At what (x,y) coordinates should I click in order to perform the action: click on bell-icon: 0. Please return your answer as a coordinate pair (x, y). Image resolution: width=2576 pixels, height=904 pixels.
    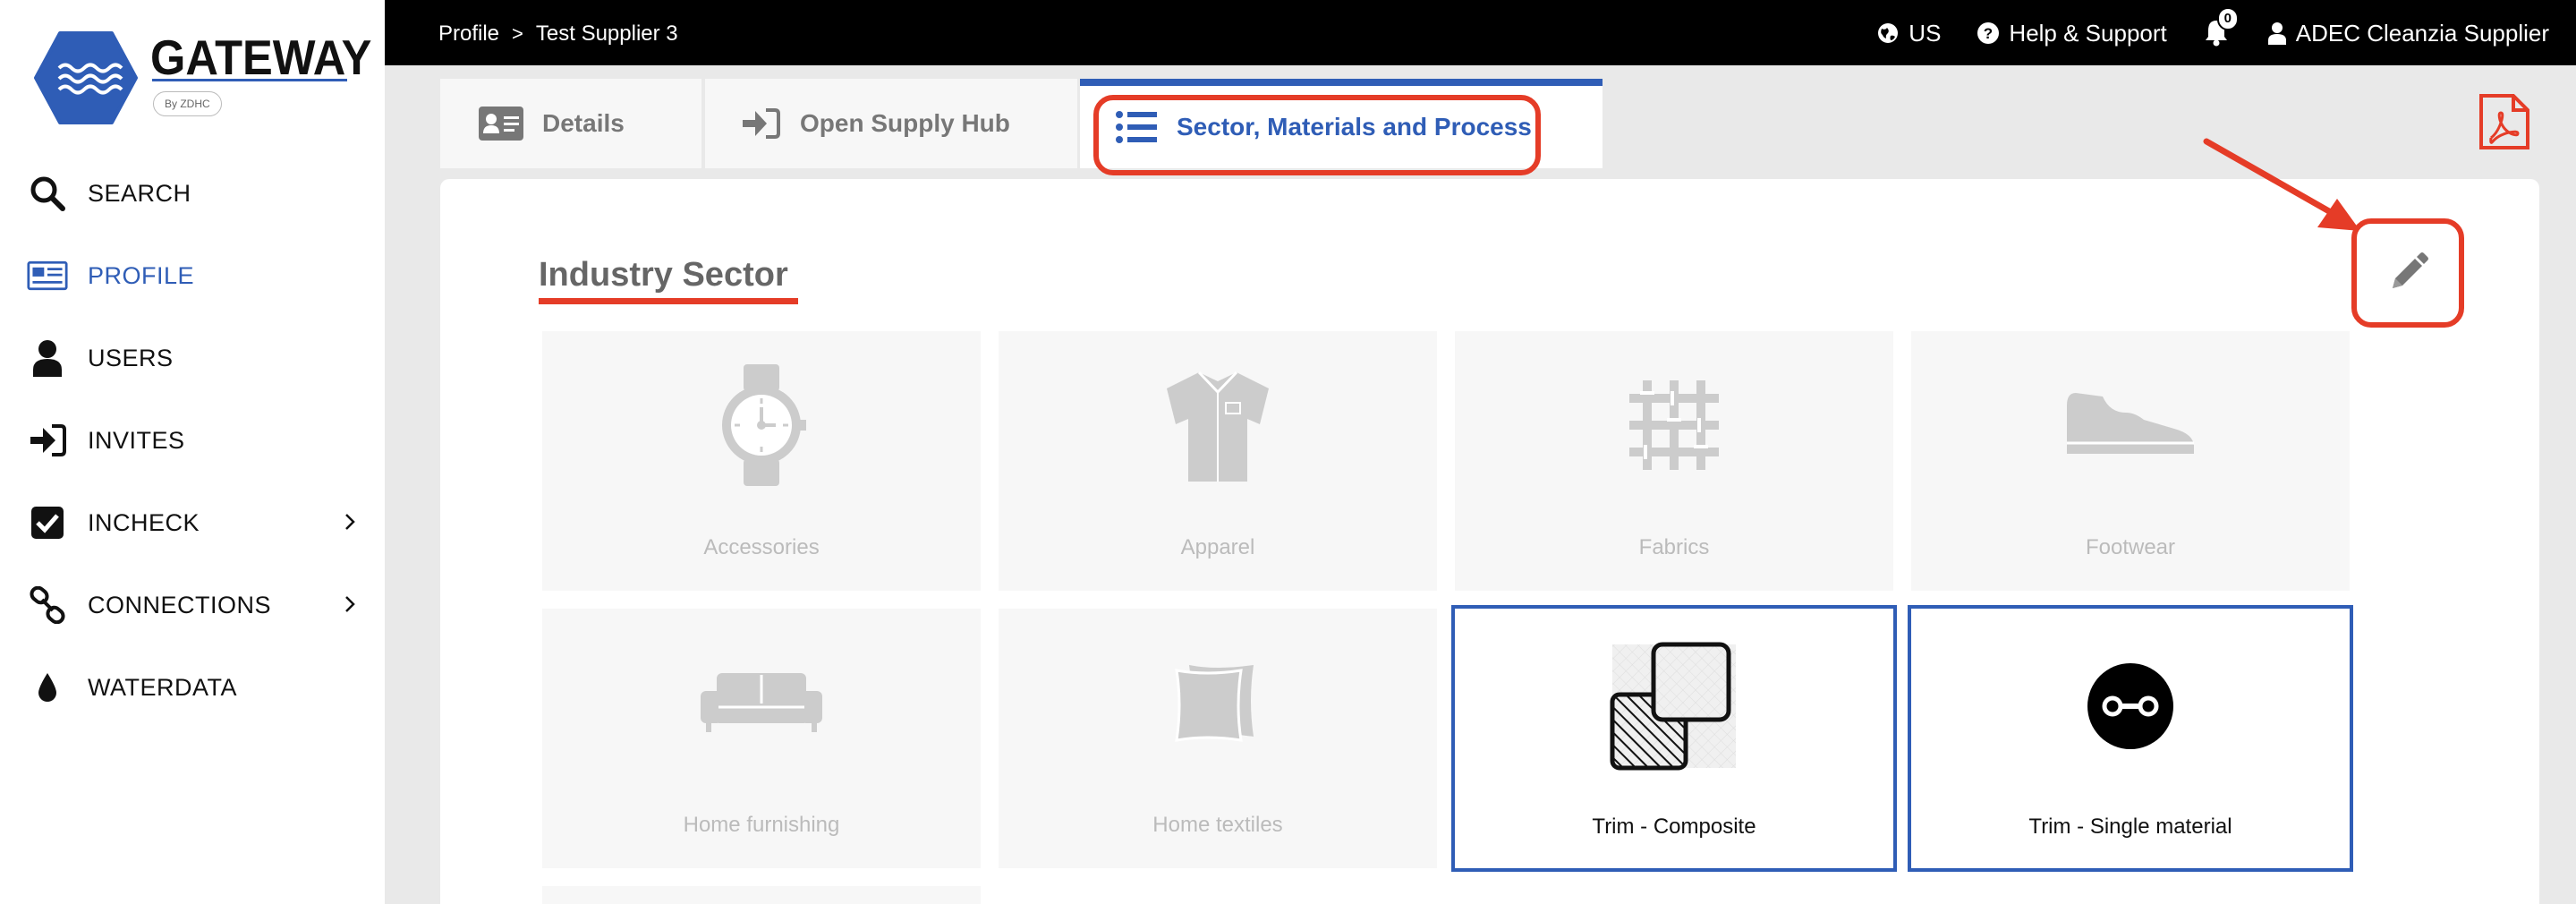
    Looking at the image, I should click on (2221, 27).